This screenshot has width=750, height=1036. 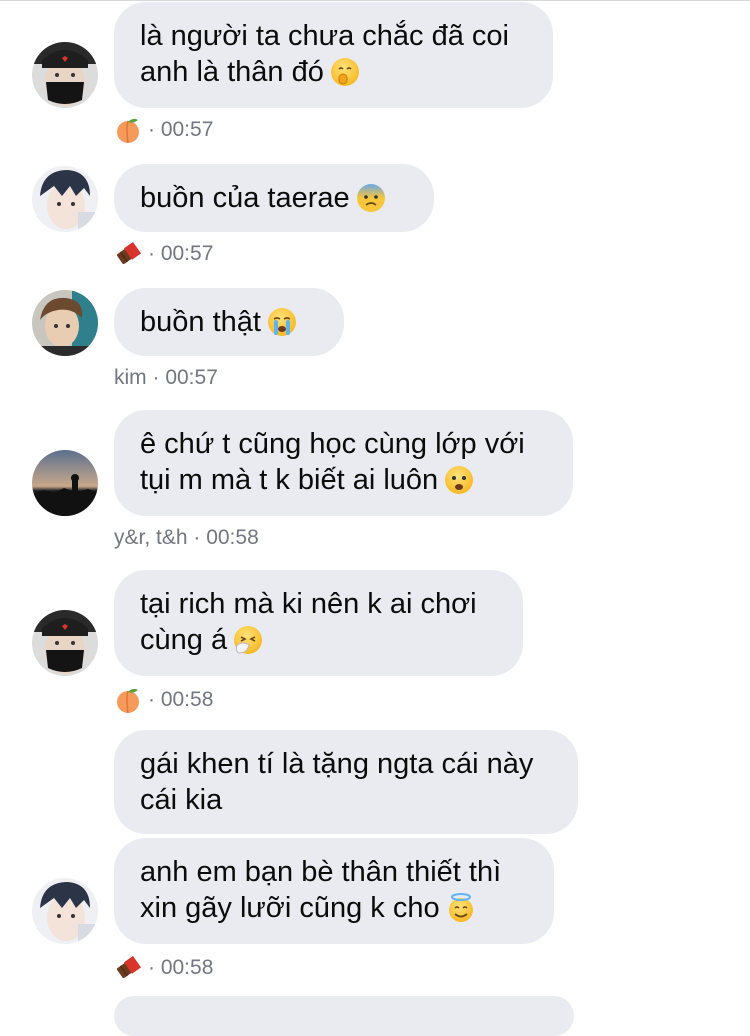 What do you see at coordinates (65, 323) in the screenshot?
I see `avatar-kim` at bounding box center [65, 323].